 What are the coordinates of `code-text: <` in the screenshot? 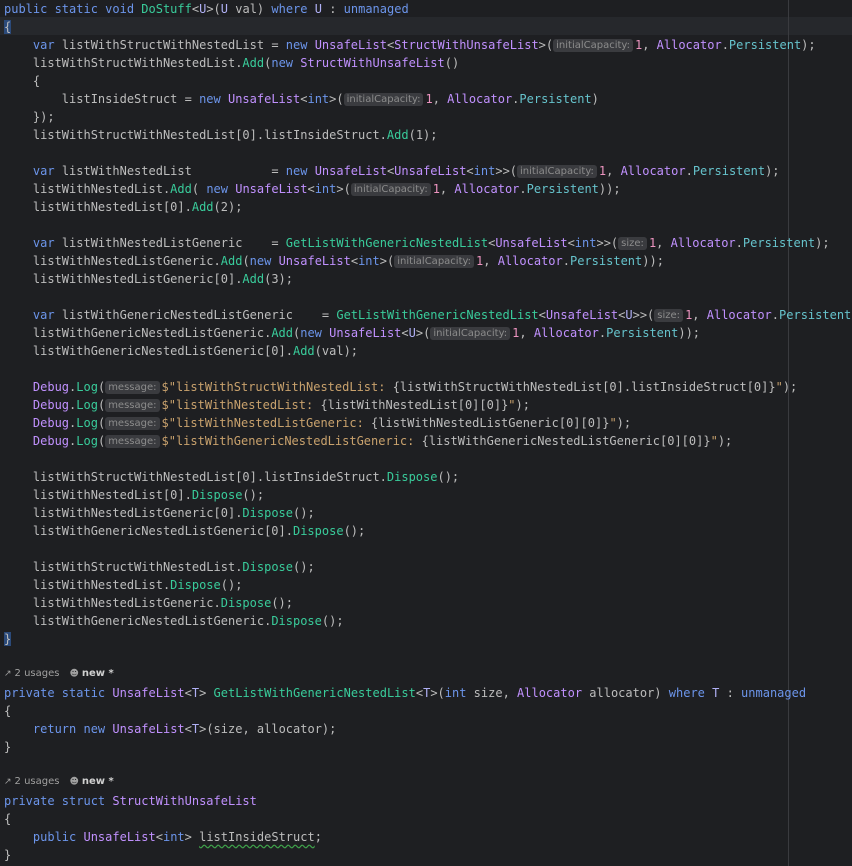 It's located at (311, 189).